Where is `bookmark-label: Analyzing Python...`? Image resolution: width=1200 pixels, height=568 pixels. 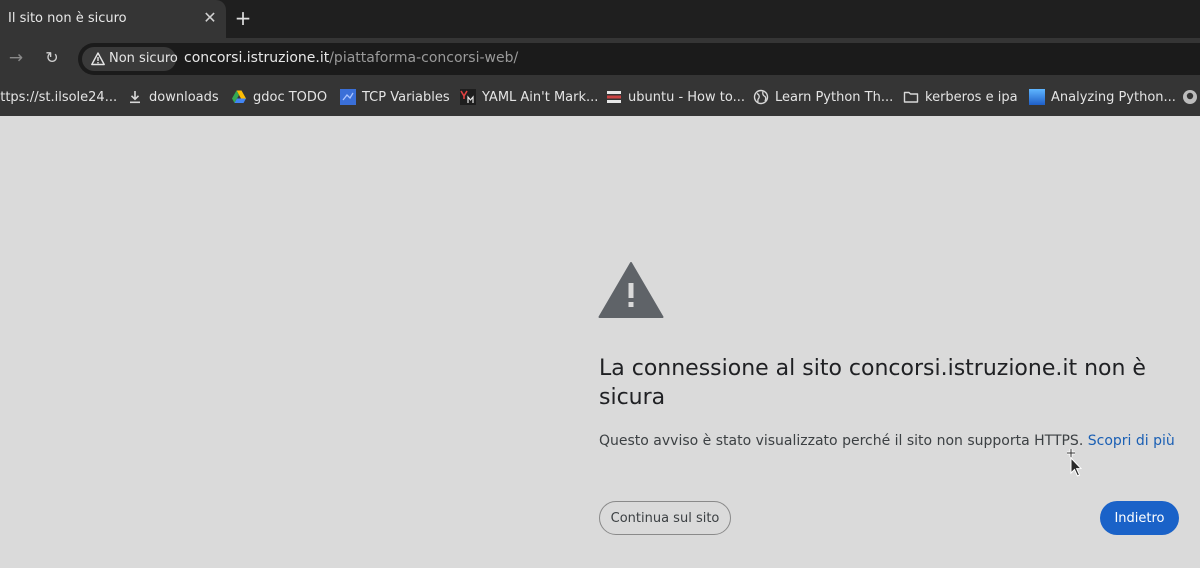
bookmark-label: Analyzing Python... is located at coordinates (1113, 97).